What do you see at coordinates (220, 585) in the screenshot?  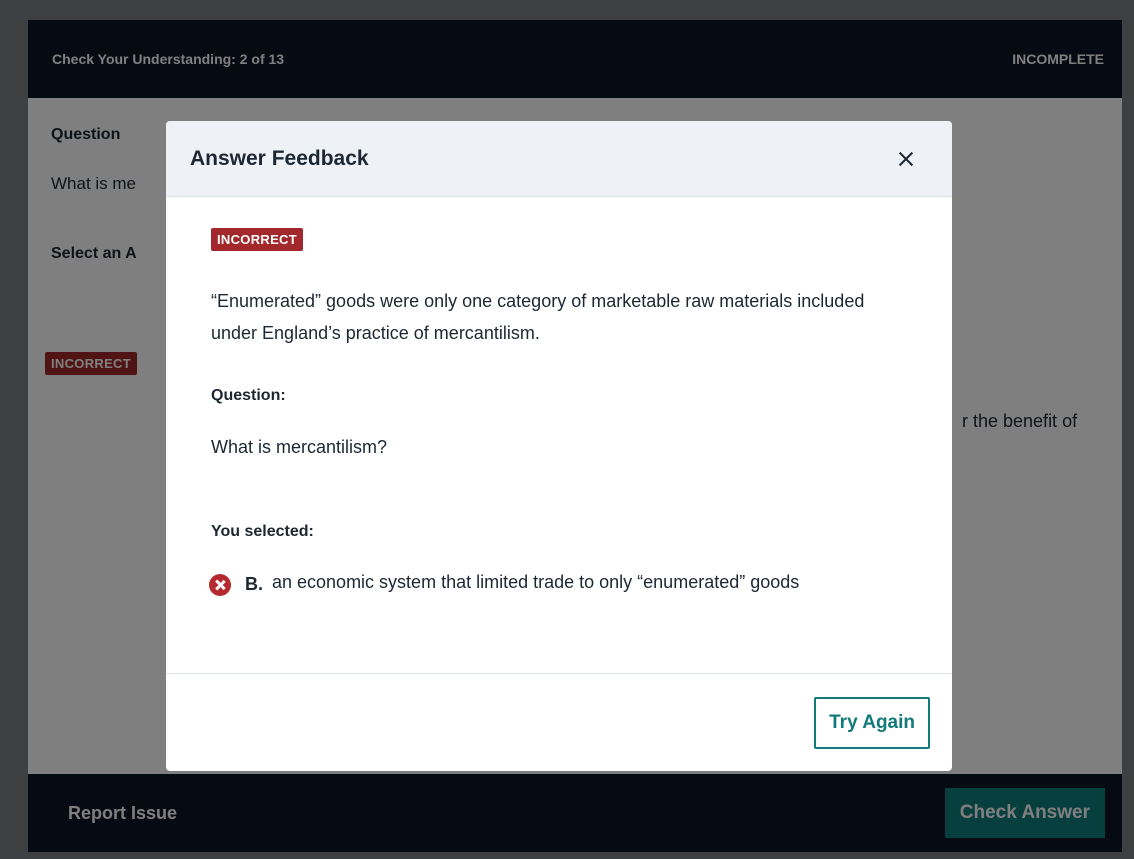 I see `x-circle-icon` at bounding box center [220, 585].